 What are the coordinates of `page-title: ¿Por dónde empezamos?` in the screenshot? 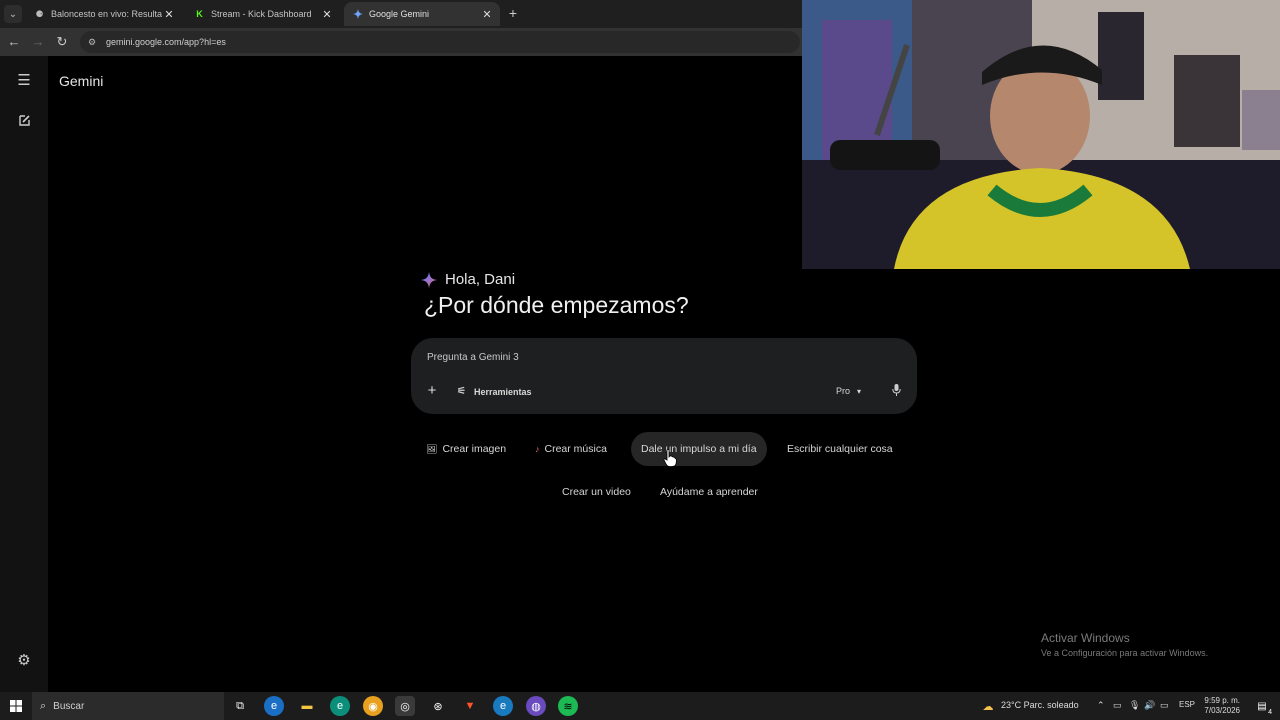 It's located at (556, 305).